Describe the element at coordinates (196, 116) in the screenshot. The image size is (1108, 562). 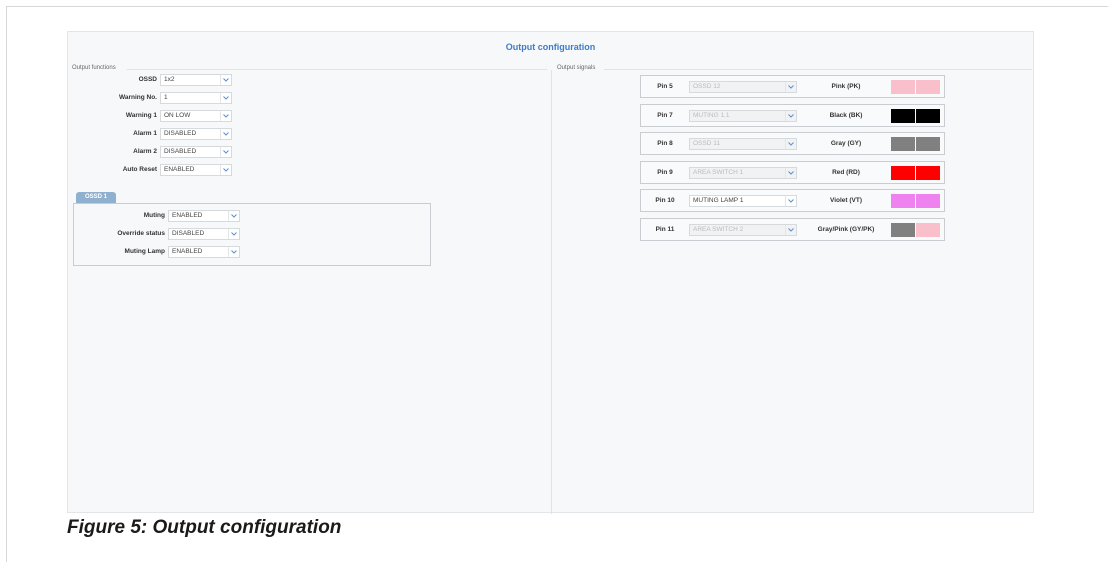
I see `field-select: ON LOW` at that location.